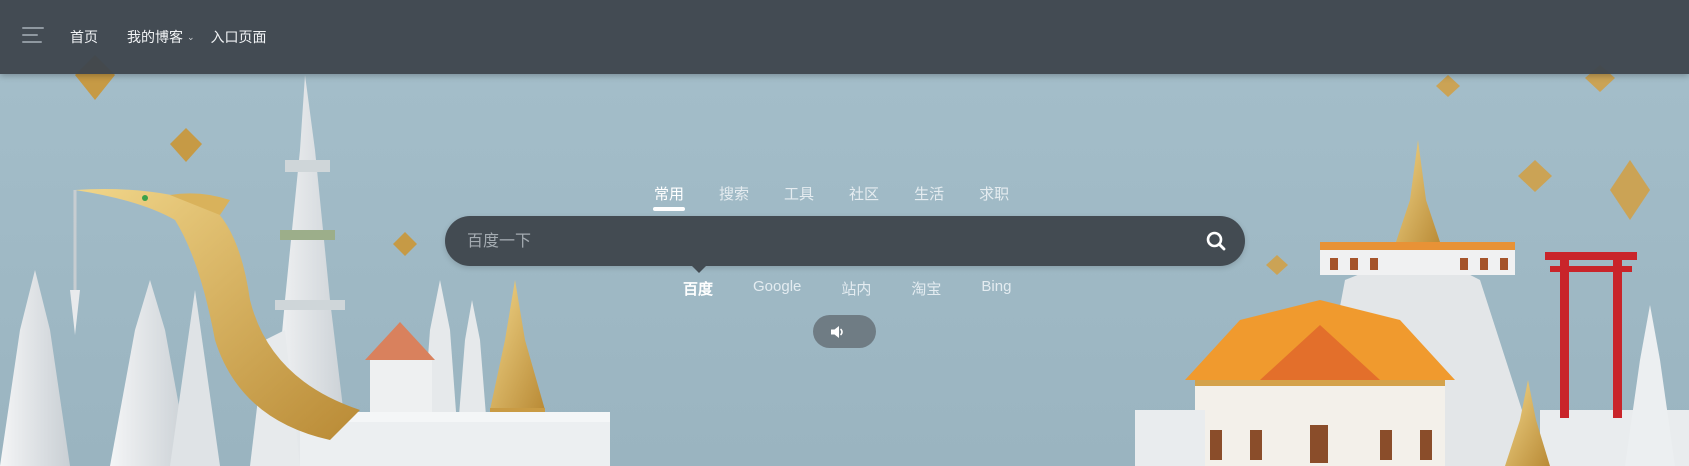  I want to click on nav-item-label: 入口页面, so click(238, 37).